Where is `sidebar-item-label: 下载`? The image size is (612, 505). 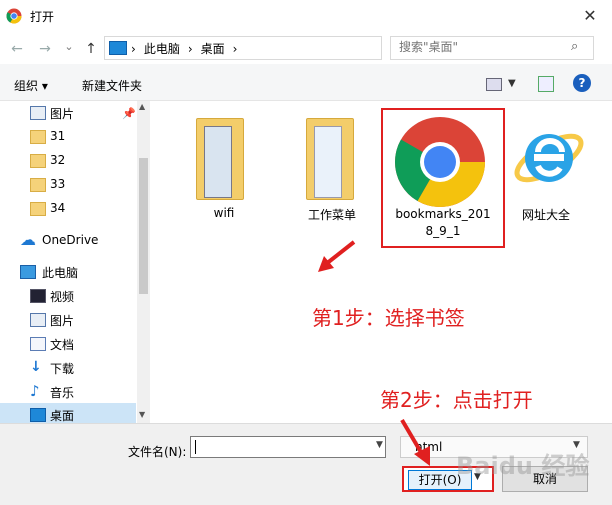
sidebar-item-label: 下载 is located at coordinates (62, 369).